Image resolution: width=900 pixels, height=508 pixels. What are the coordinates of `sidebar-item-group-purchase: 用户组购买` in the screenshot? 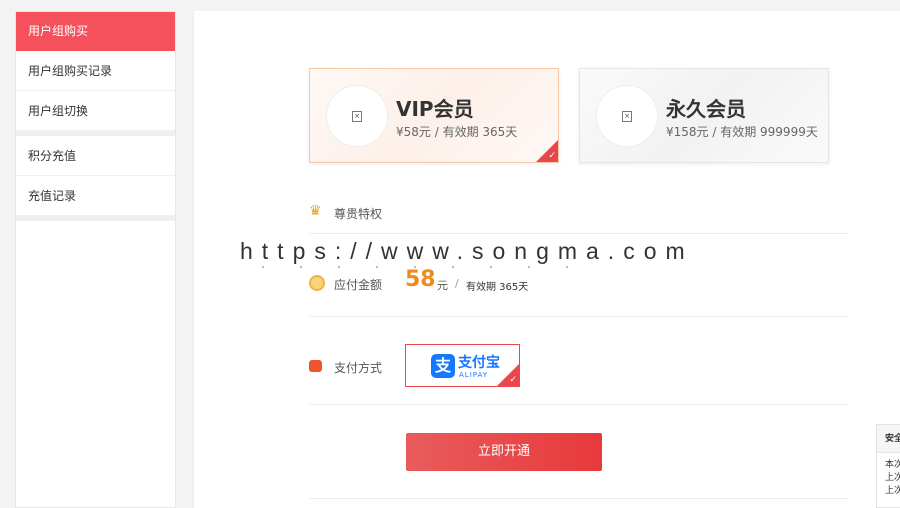 It's located at (95, 31).